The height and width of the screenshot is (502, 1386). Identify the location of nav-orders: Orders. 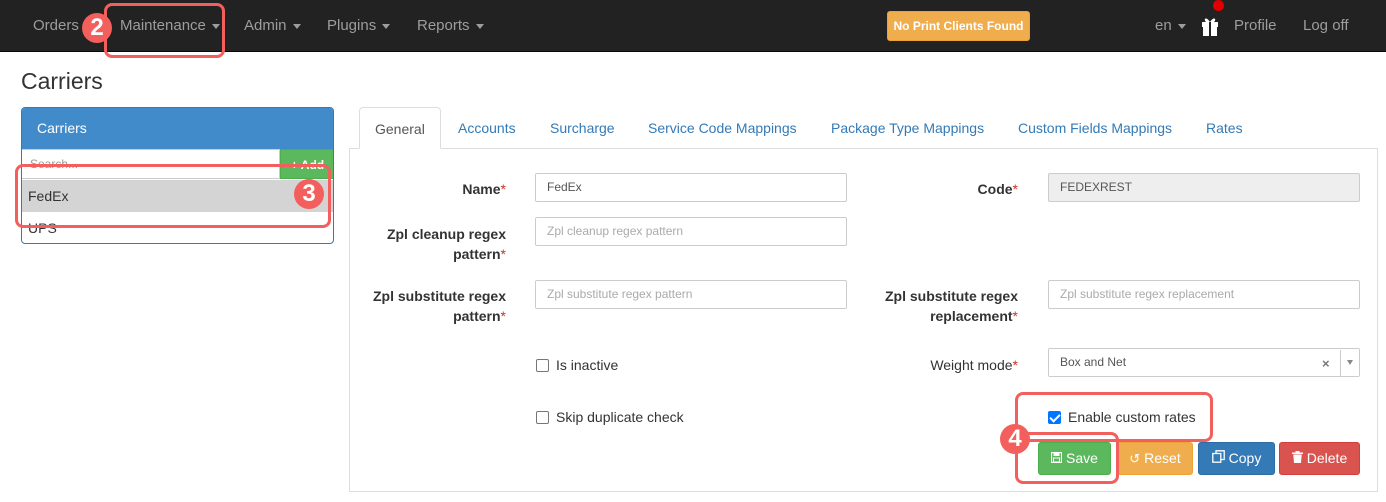
(56, 26).